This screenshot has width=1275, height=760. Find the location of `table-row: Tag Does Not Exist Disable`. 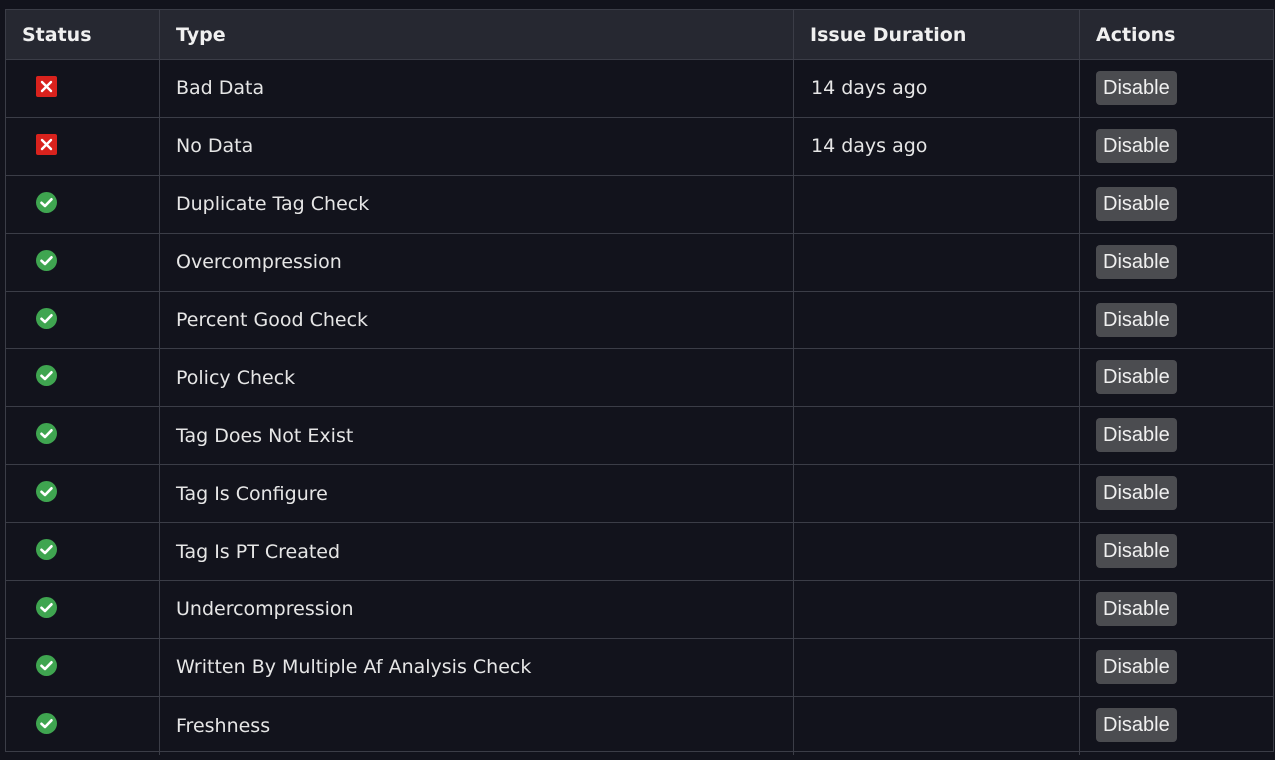

table-row: Tag Does Not Exist Disable is located at coordinates (639, 436).